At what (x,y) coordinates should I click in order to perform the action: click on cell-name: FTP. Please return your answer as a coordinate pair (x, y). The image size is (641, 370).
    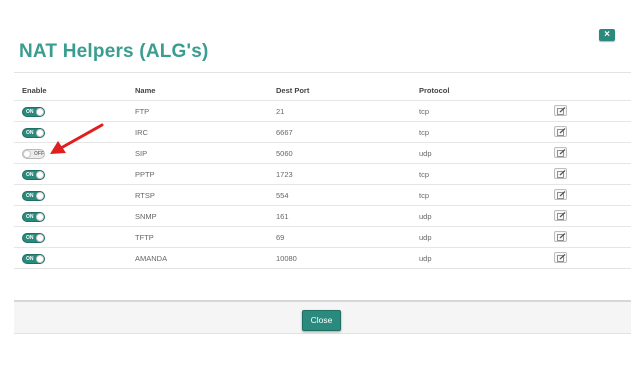
    Looking at the image, I should click on (142, 111).